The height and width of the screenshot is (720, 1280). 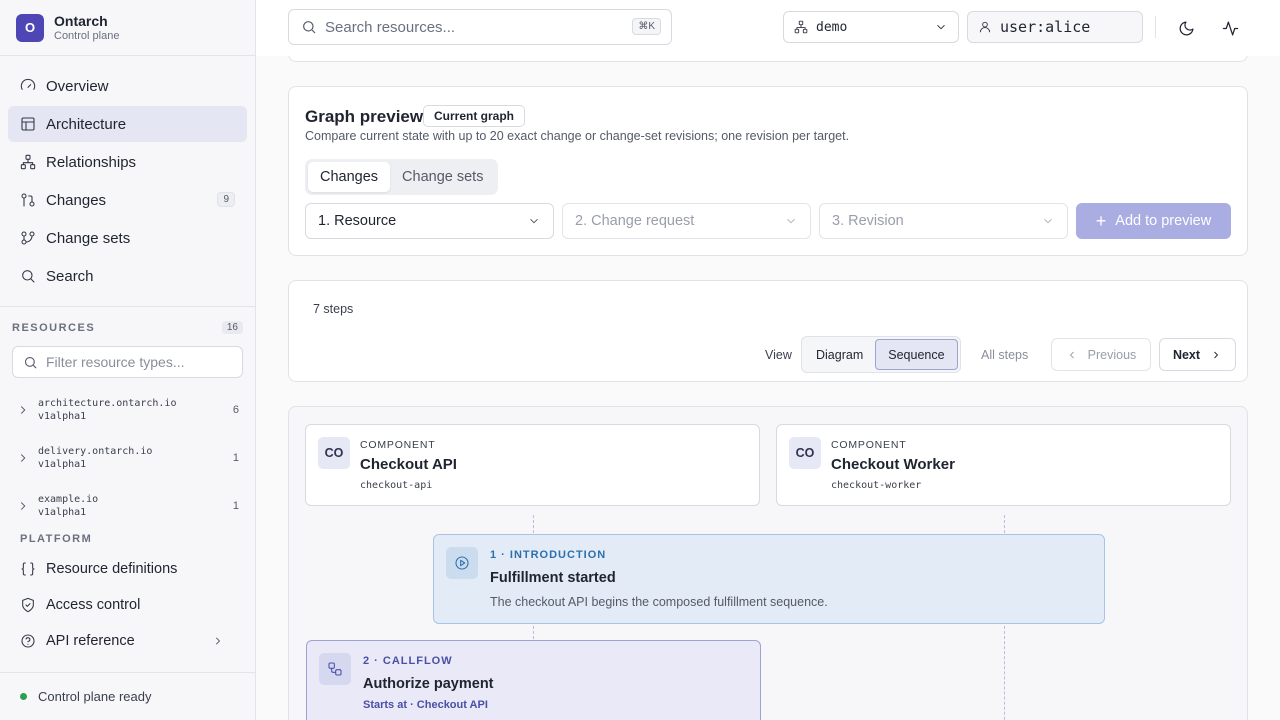 What do you see at coordinates (1112, 354) in the screenshot?
I see `previous-label: Previous` at bounding box center [1112, 354].